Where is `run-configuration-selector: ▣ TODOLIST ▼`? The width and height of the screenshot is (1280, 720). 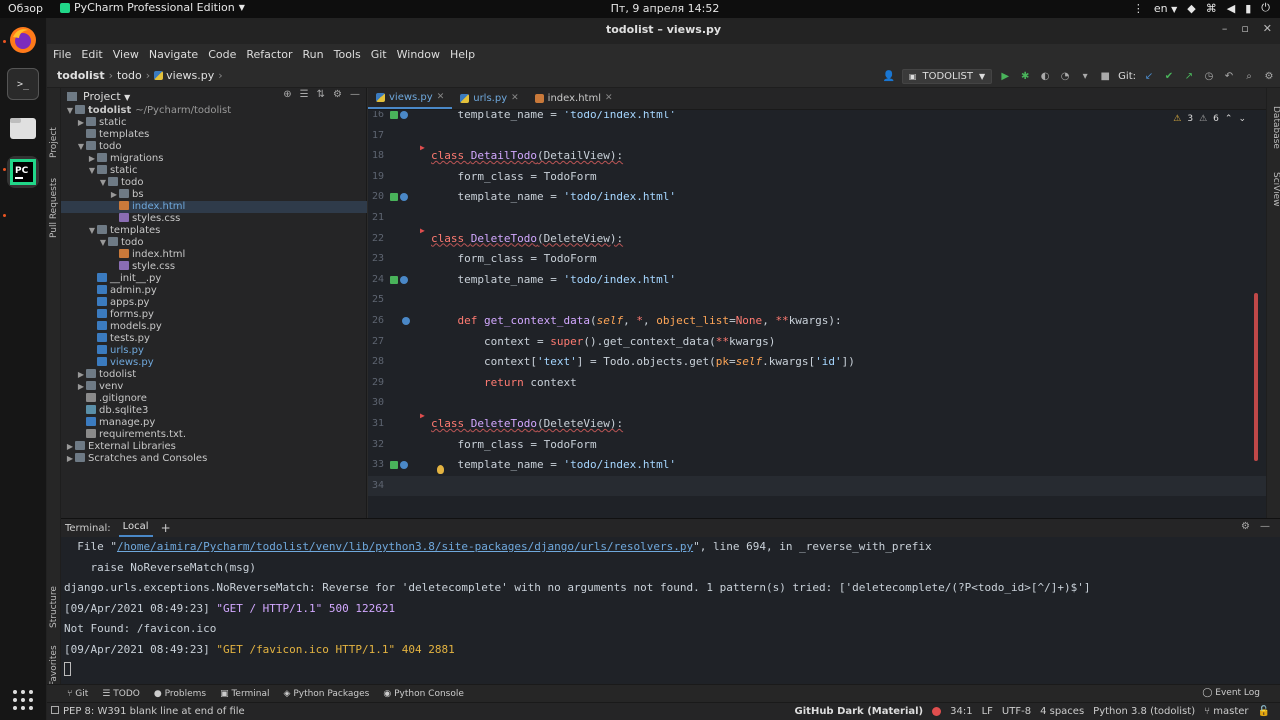 run-configuration-selector: ▣ TODOLIST ▼ is located at coordinates (947, 76).